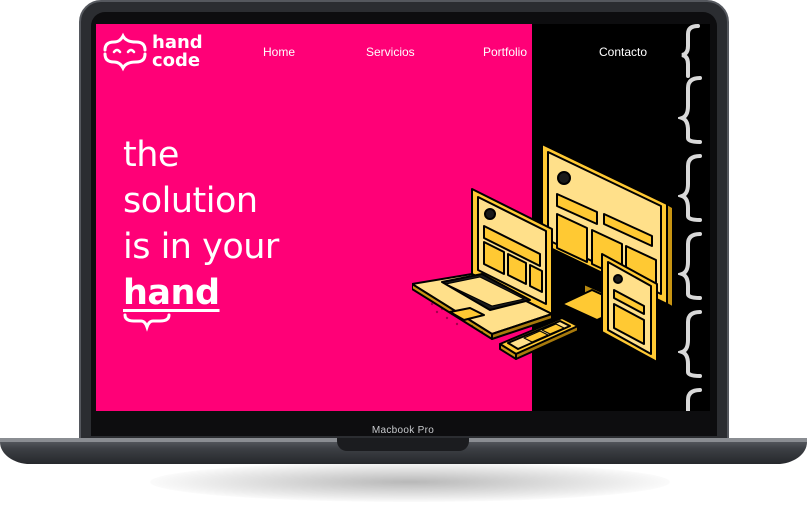  What do you see at coordinates (279, 52) in the screenshot?
I see `nav-home: Home` at bounding box center [279, 52].